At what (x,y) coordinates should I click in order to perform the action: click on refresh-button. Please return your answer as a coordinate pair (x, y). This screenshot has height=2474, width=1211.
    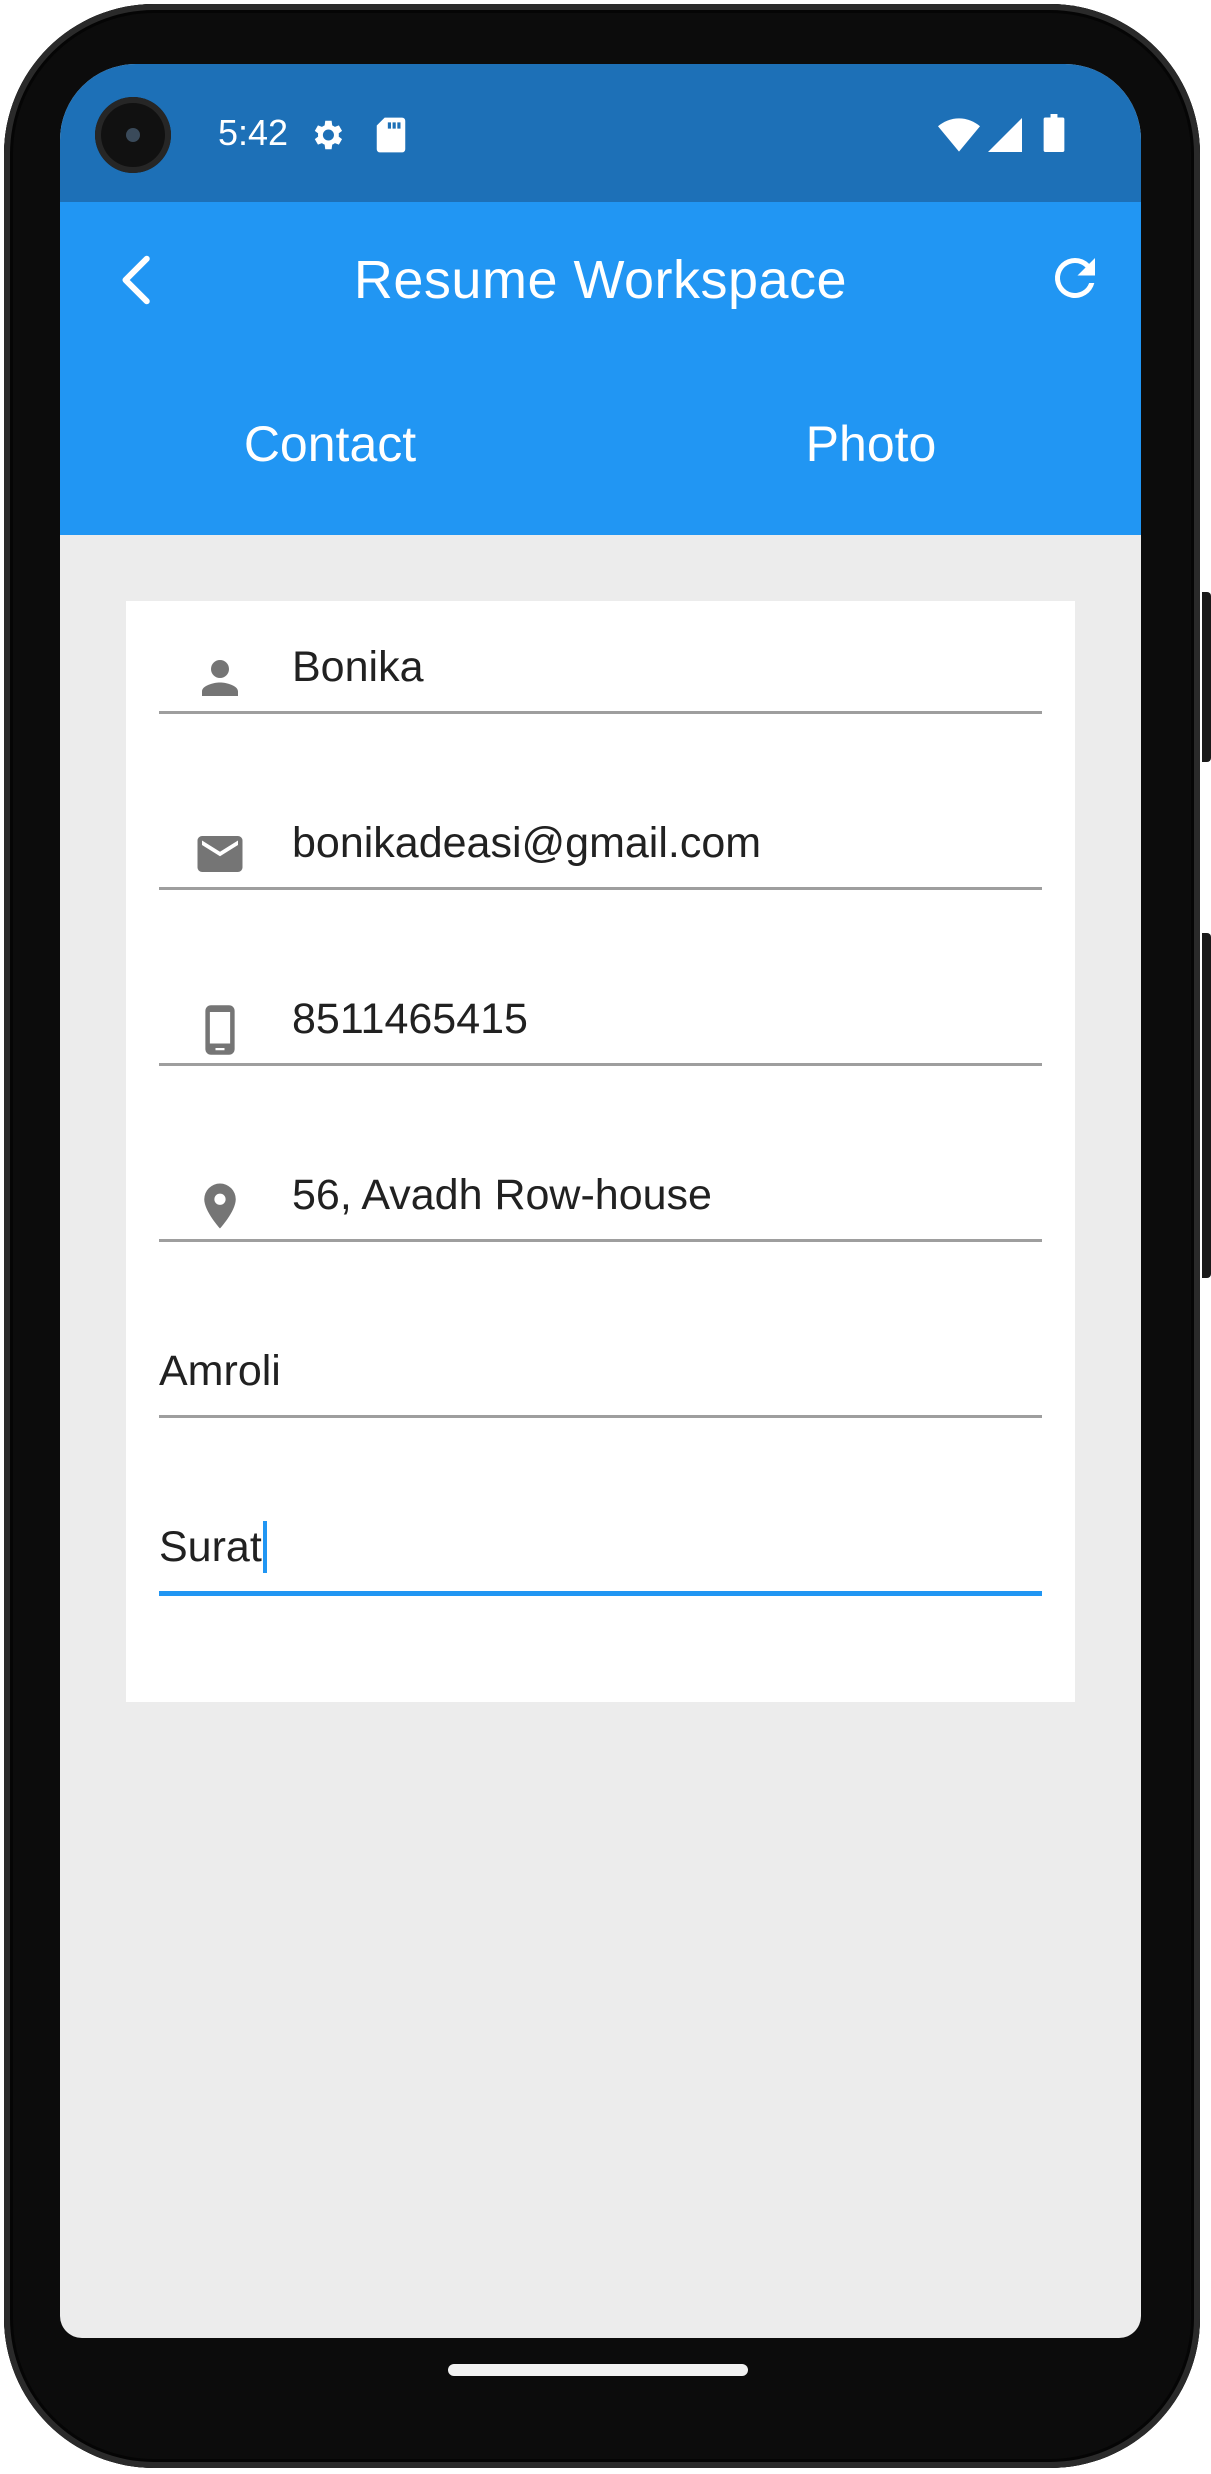
    Looking at the image, I should click on (1075, 278).